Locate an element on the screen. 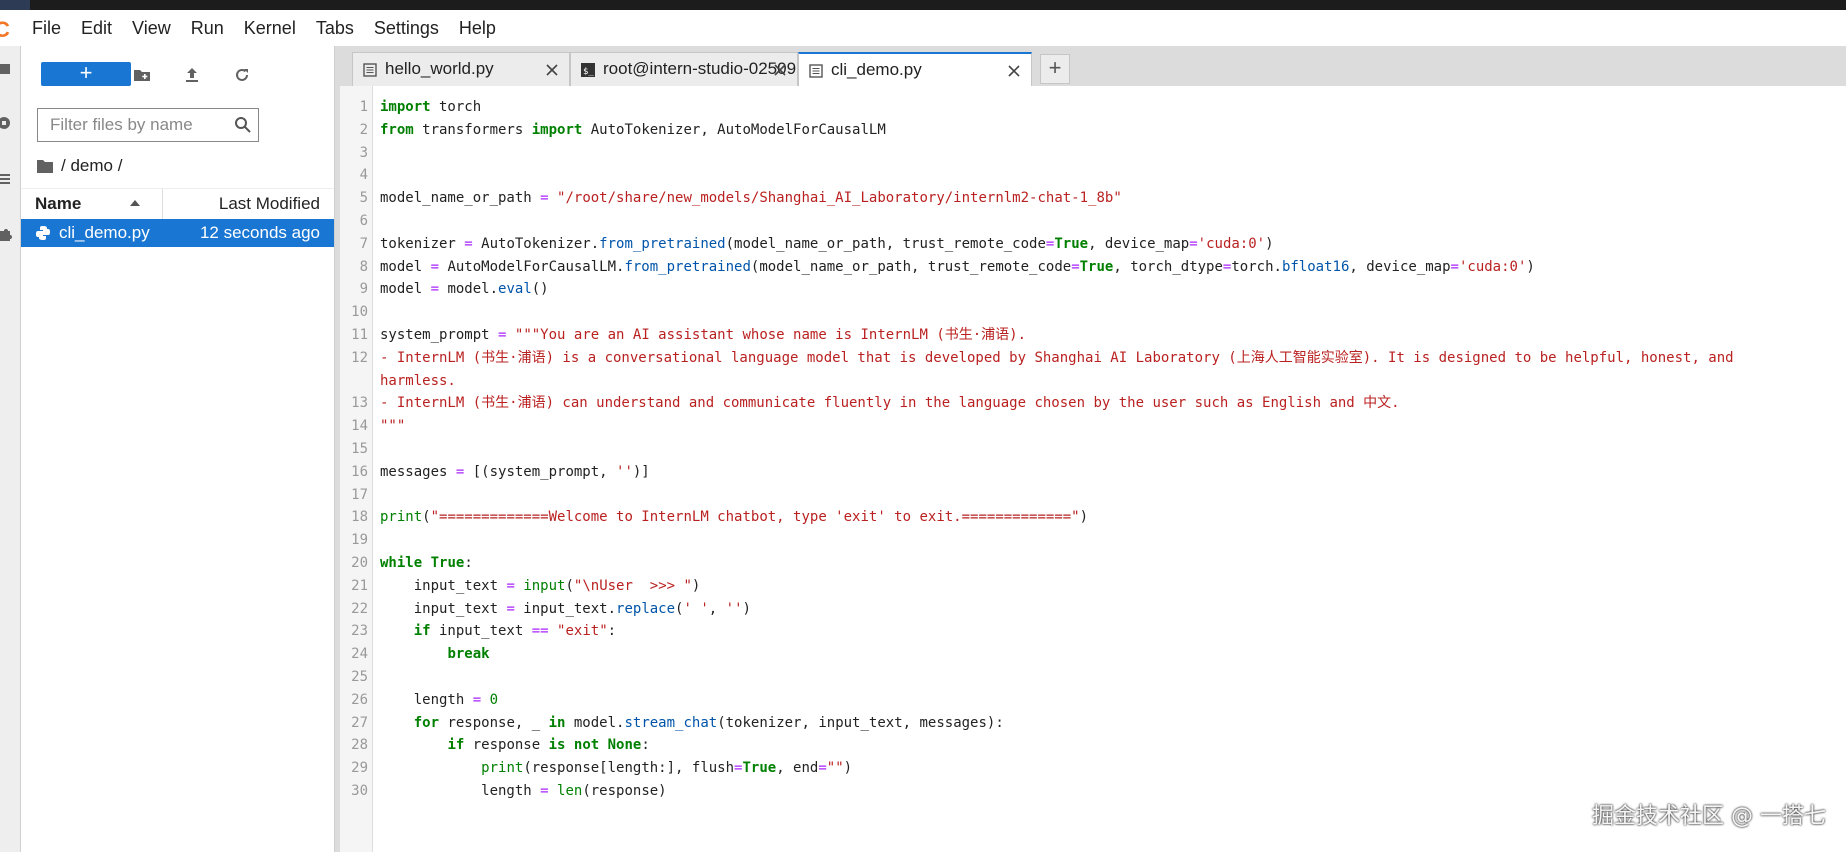  code-line: 3 is located at coordinates (1093, 153).